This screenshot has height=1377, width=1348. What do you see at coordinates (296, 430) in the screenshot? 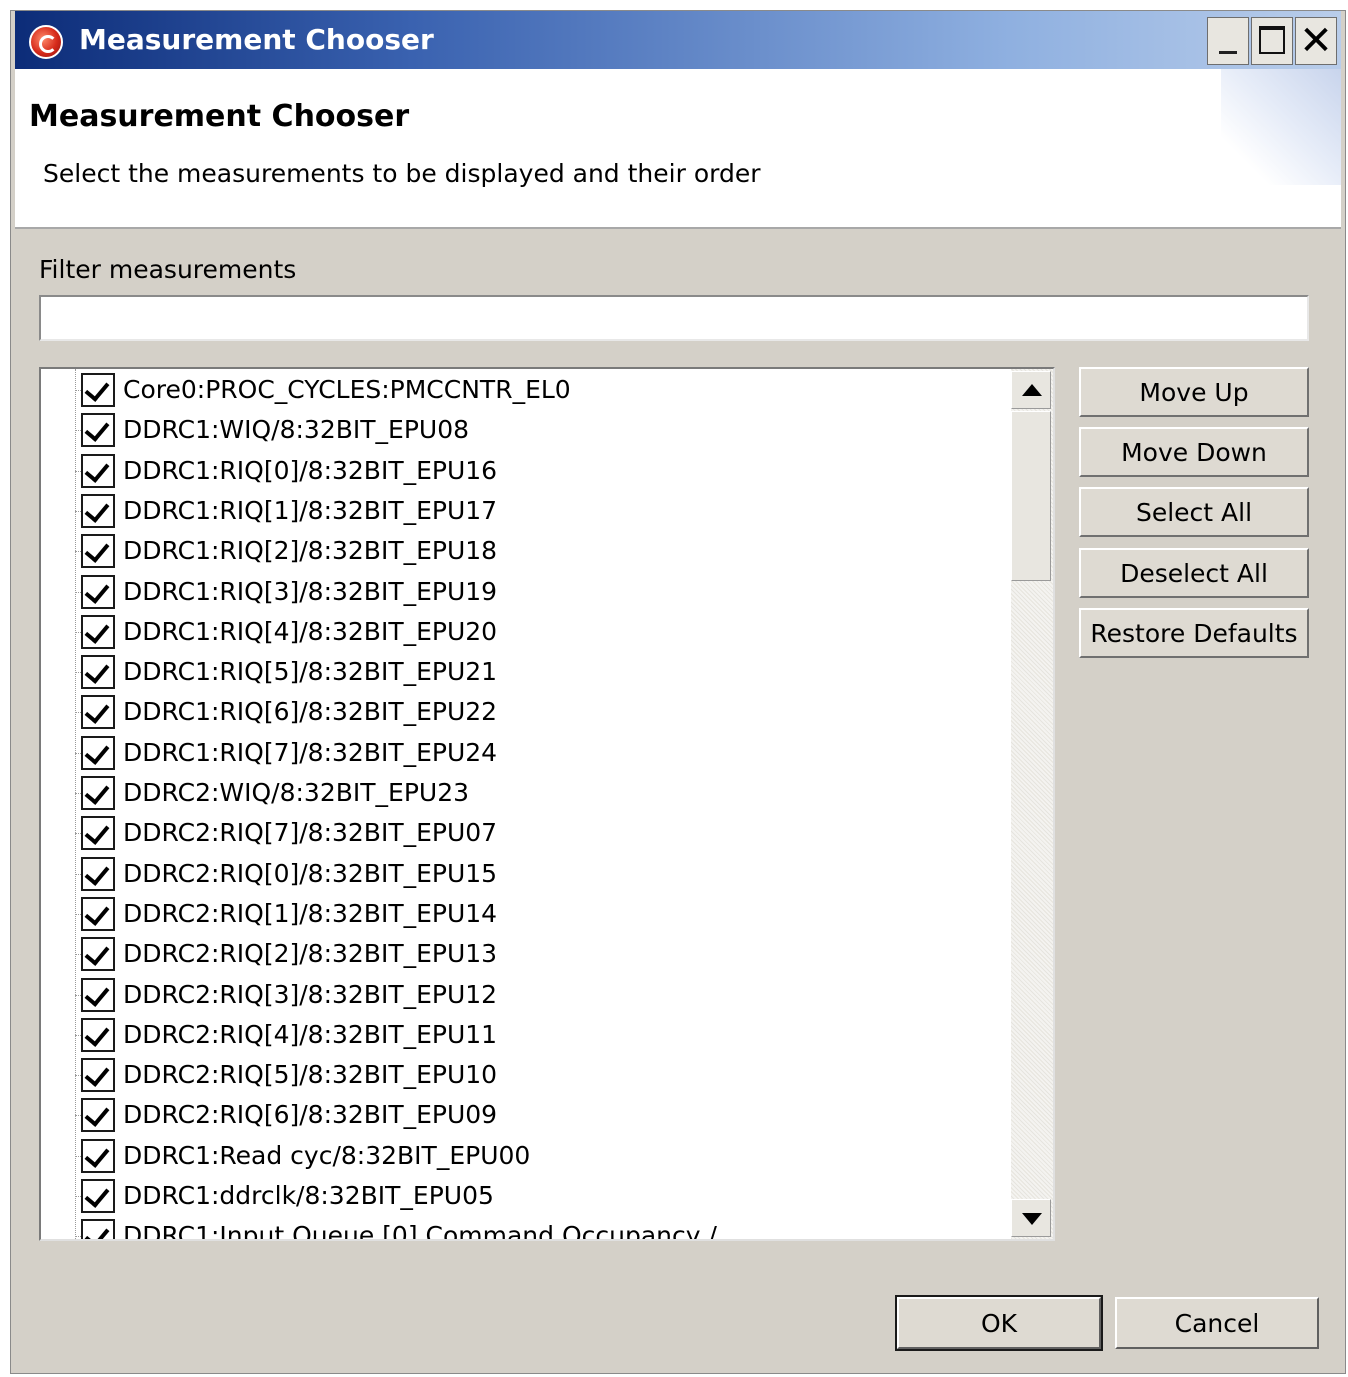
I see `measurement-label: DDRC1:WIQ/8:32BIT_EPU08` at bounding box center [296, 430].